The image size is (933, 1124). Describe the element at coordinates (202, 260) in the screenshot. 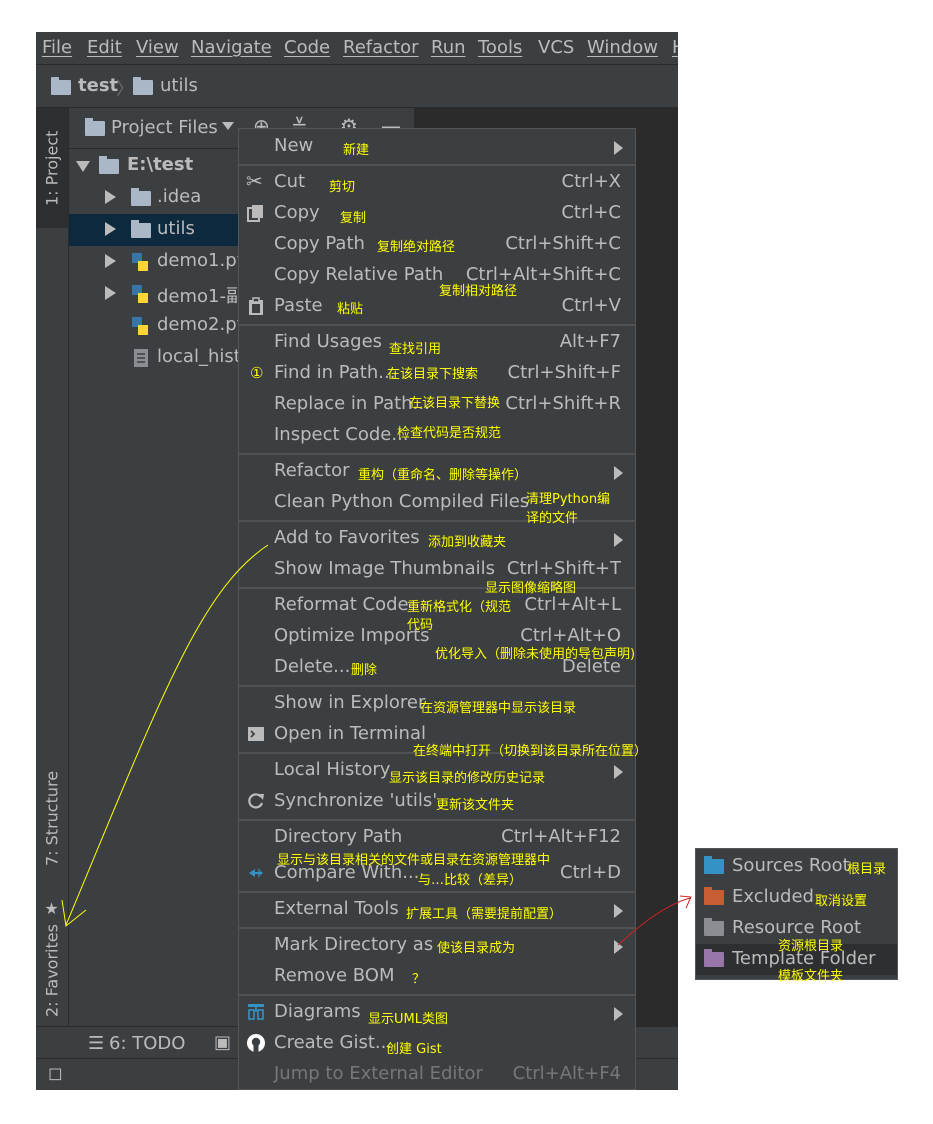

I see `tree-label: demo1.py` at that location.